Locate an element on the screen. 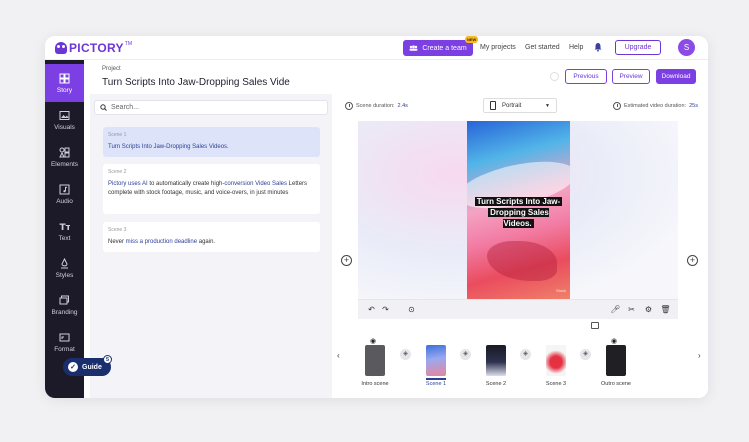 Image resolution: width=749 pixels, height=442 pixels. text-run: Never is located at coordinates (117, 242).